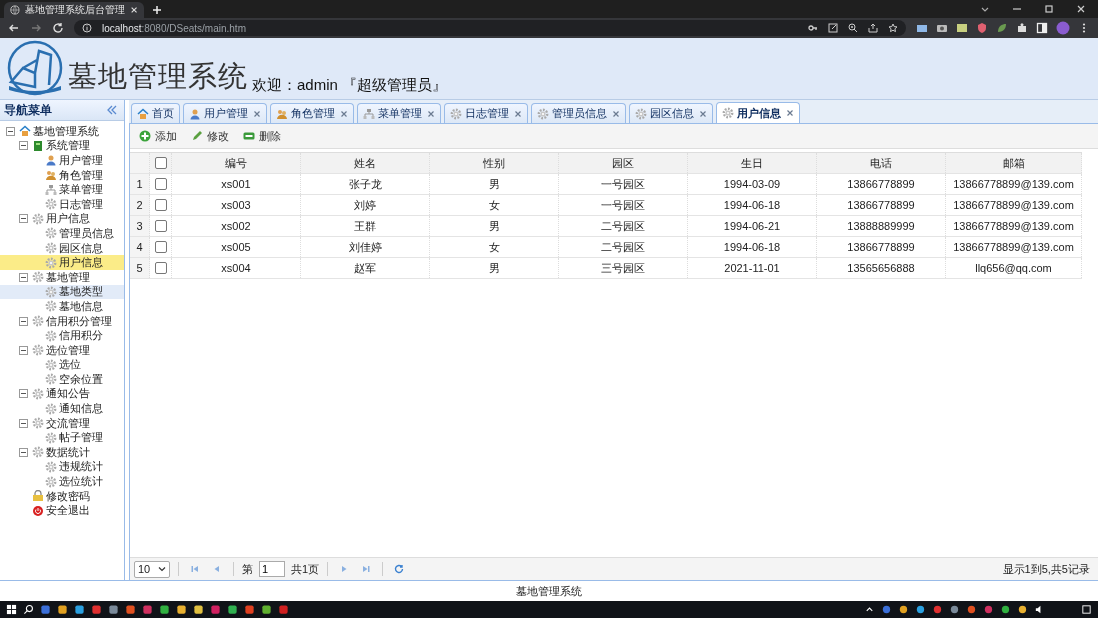  I want to click on column-header: 姓名, so click(365, 163).